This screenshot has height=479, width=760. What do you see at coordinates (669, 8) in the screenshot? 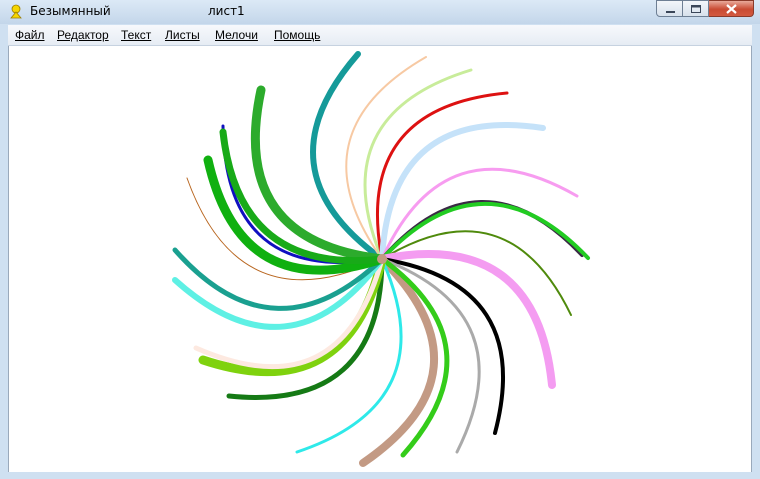
I see `minimize-button` at bounding box center [669, 8].